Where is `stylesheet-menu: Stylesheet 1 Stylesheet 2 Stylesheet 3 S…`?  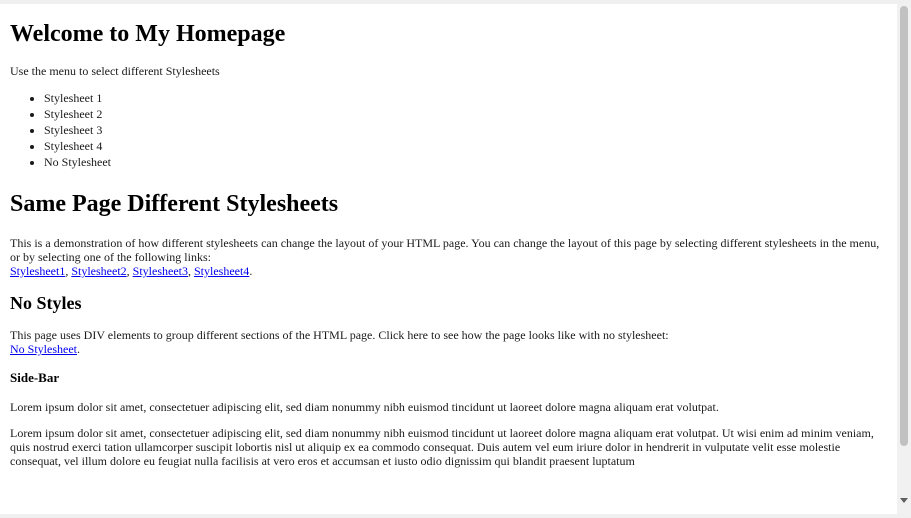 stylesheet-menu: Stylesheet 1 Stylesheet 2 Stylesheet 3 S… is located at coordinates (449, 130).